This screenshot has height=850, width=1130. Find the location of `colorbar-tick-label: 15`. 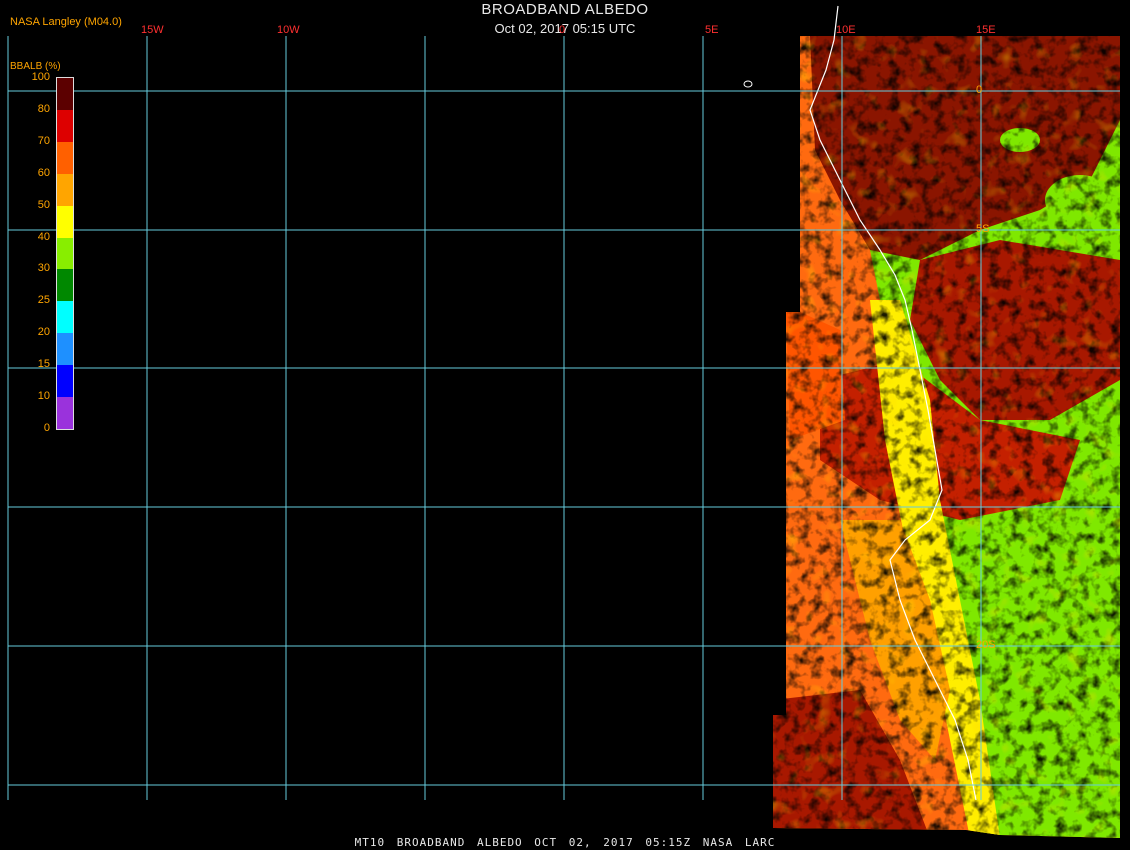

colorbar-tick-label: 15 is located at coordinates (43, 364).